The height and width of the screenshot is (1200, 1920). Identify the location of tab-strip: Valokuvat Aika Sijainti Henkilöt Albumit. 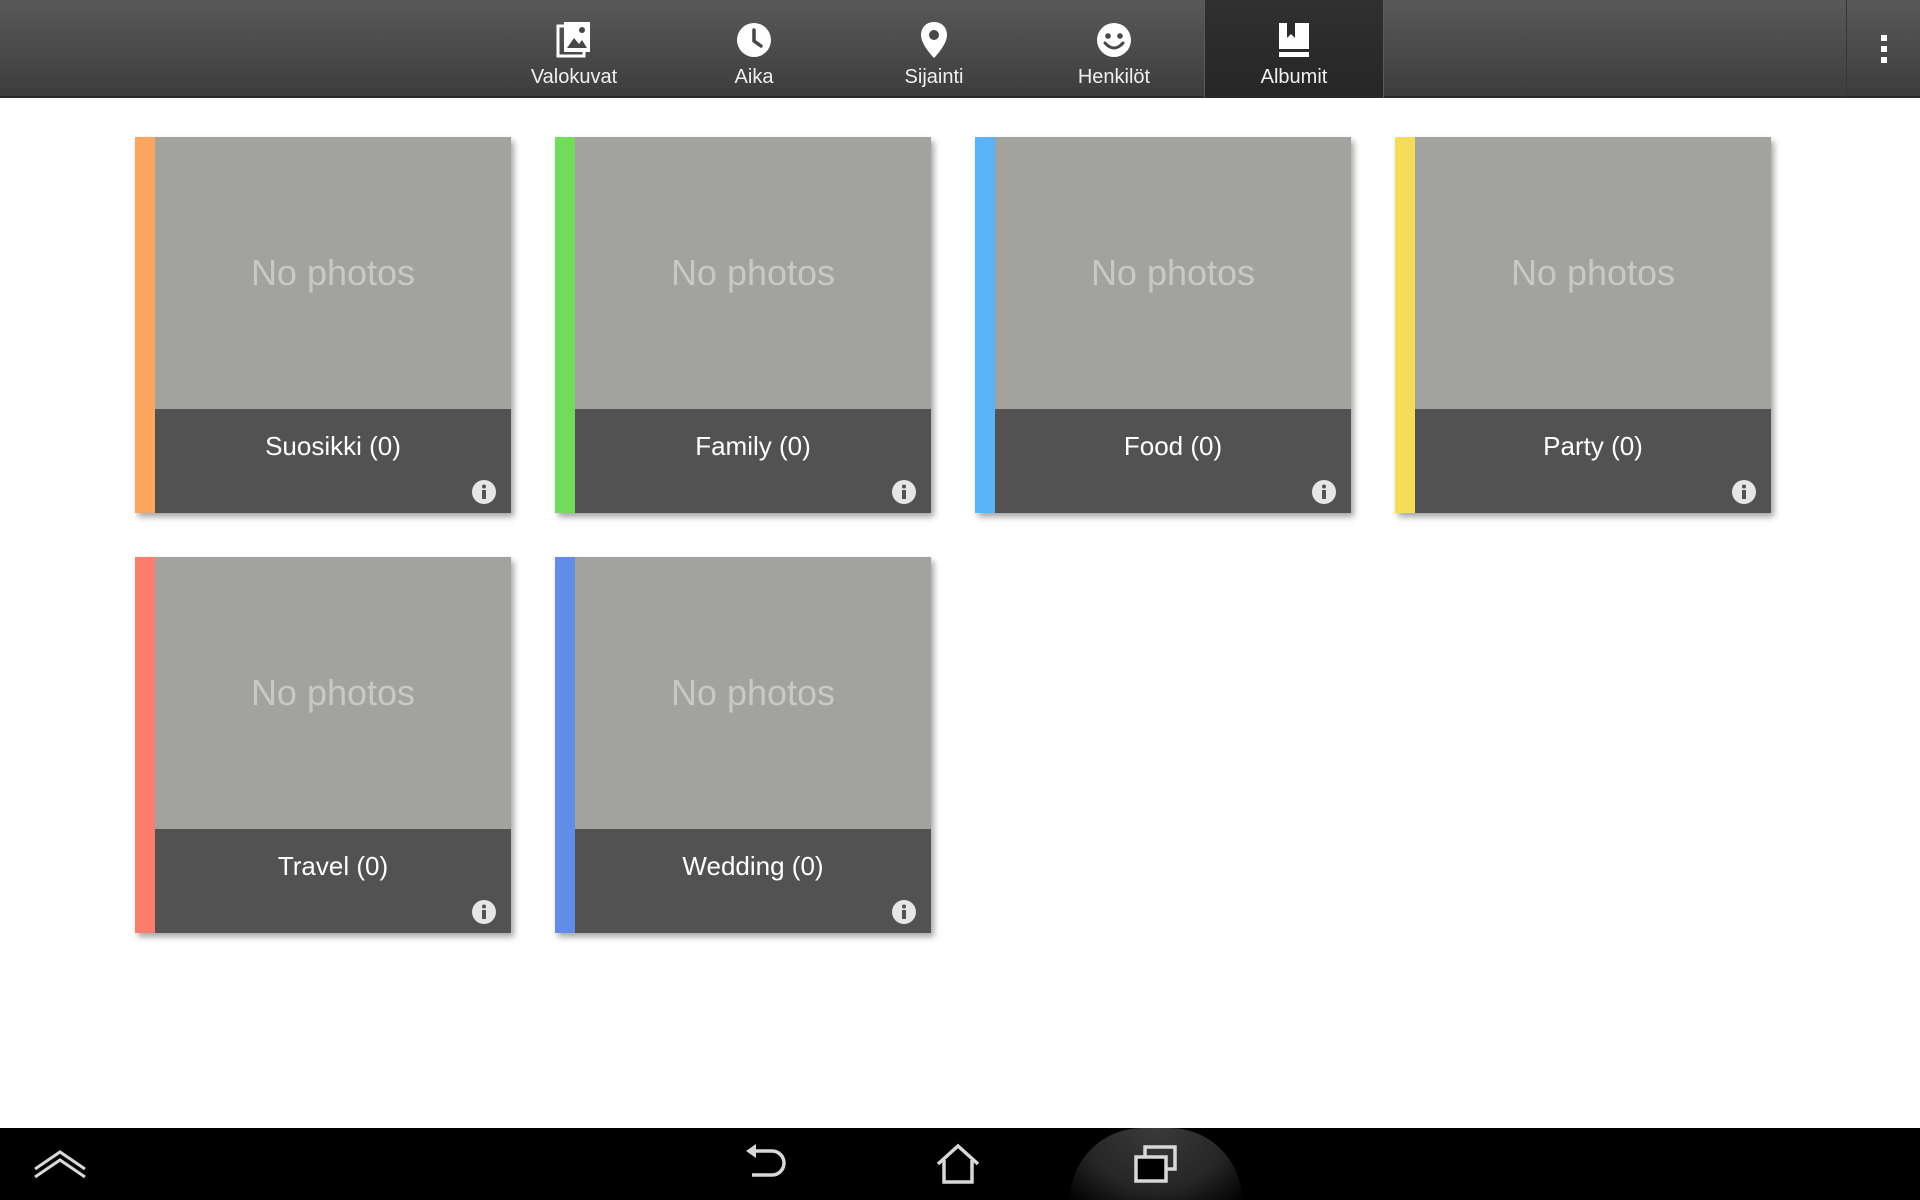
(934, 49).